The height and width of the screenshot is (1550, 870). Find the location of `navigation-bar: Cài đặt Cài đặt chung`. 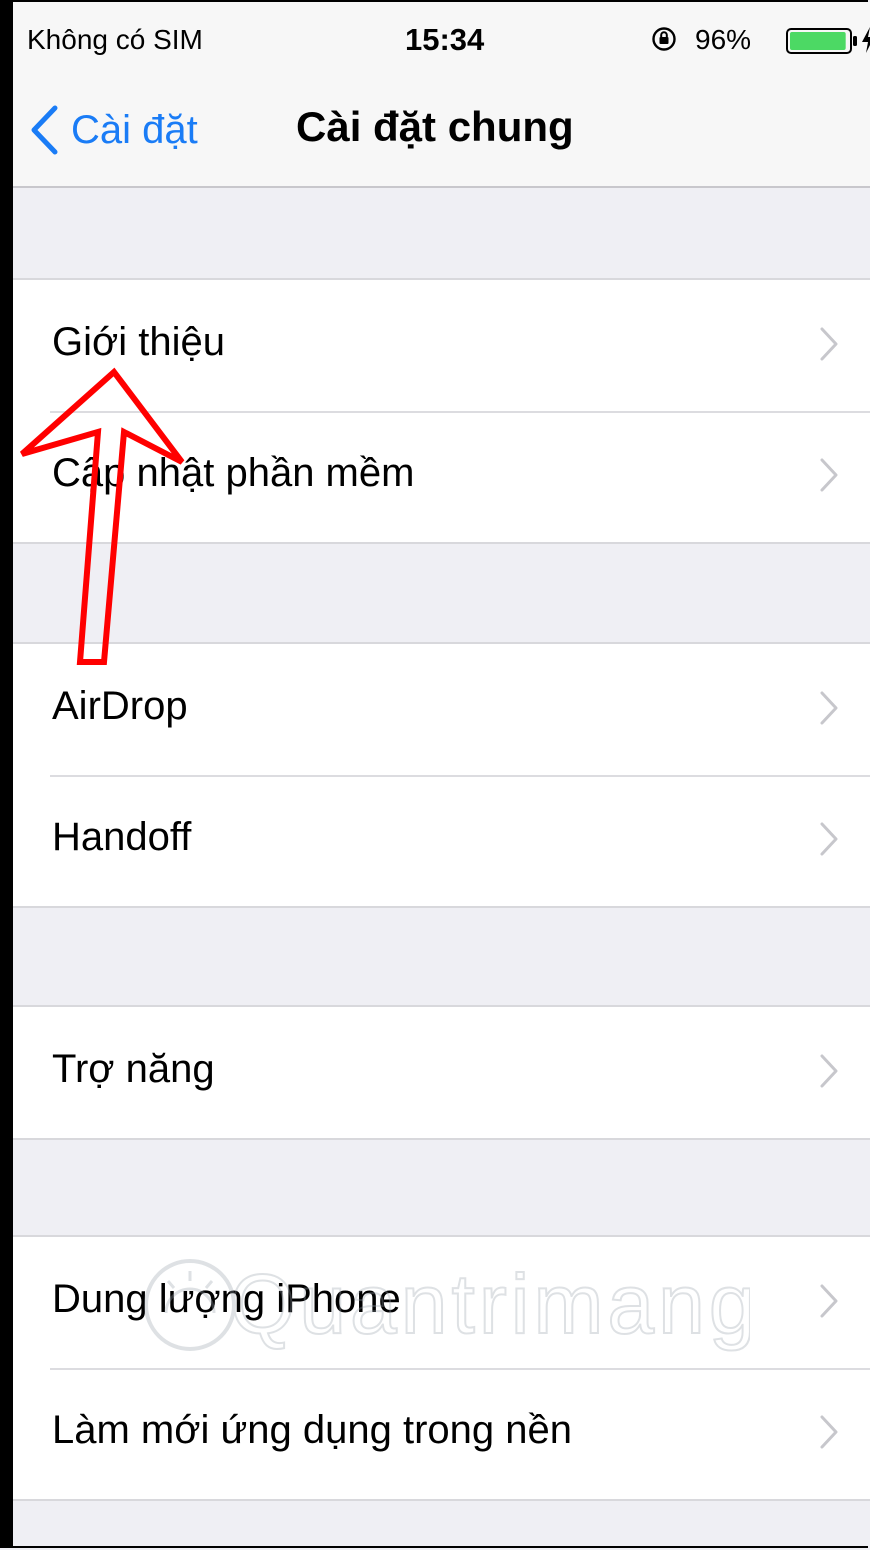

navigation-bar: Cài đặt Cài đặt chung is located at coordinates (441, 135).